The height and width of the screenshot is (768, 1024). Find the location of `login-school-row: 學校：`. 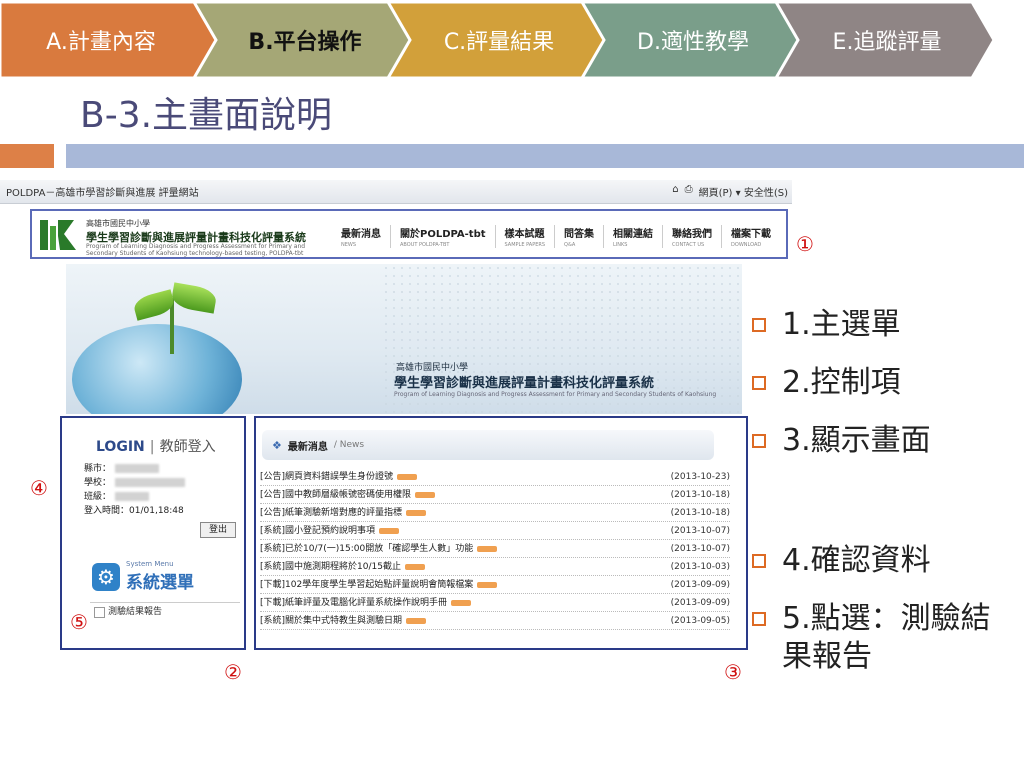

login-school-row: 學校： is located at coordinates (135, 483).